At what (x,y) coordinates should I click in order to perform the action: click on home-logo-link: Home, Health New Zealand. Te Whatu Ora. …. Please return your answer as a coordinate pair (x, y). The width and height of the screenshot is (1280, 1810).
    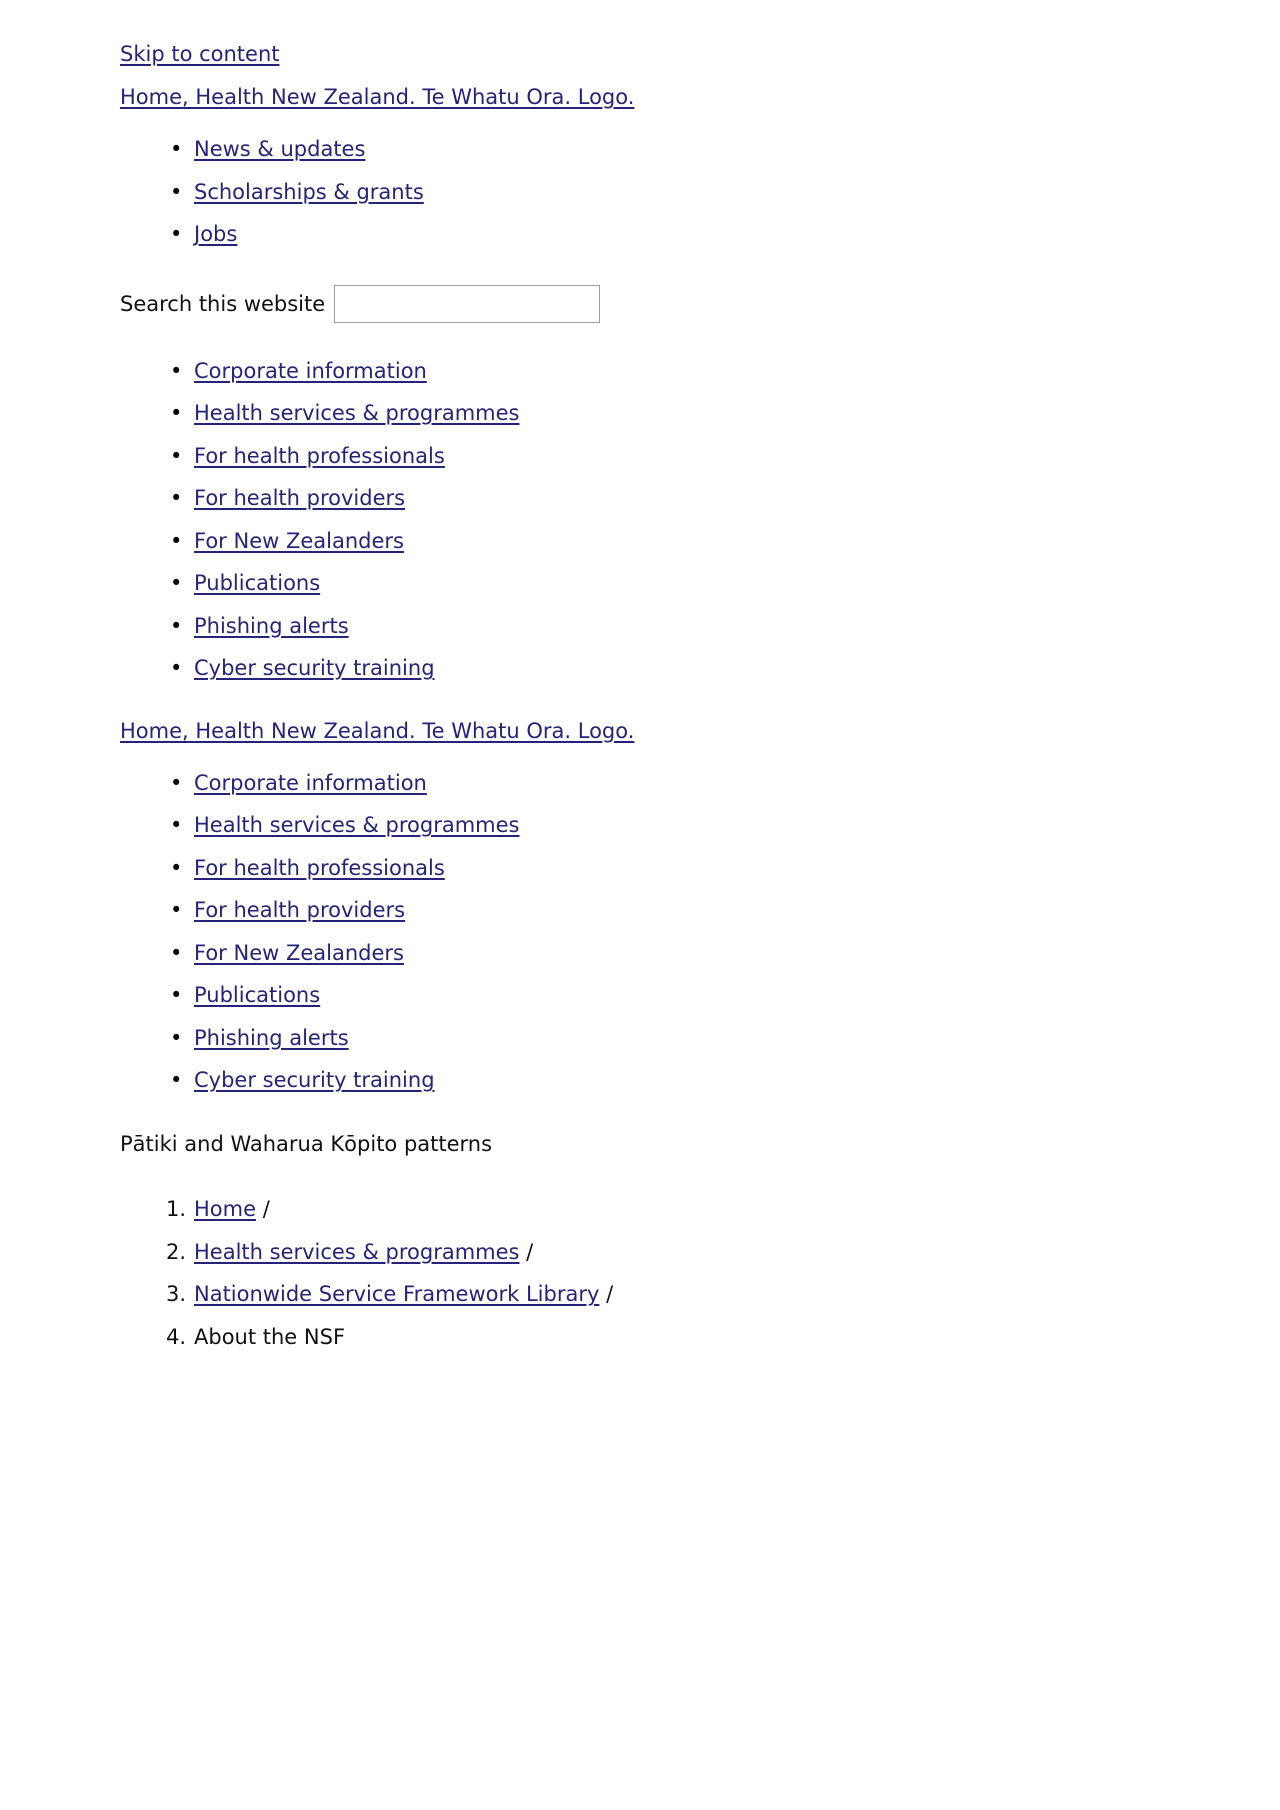
    Looking at the image, I should click on (700, 97).